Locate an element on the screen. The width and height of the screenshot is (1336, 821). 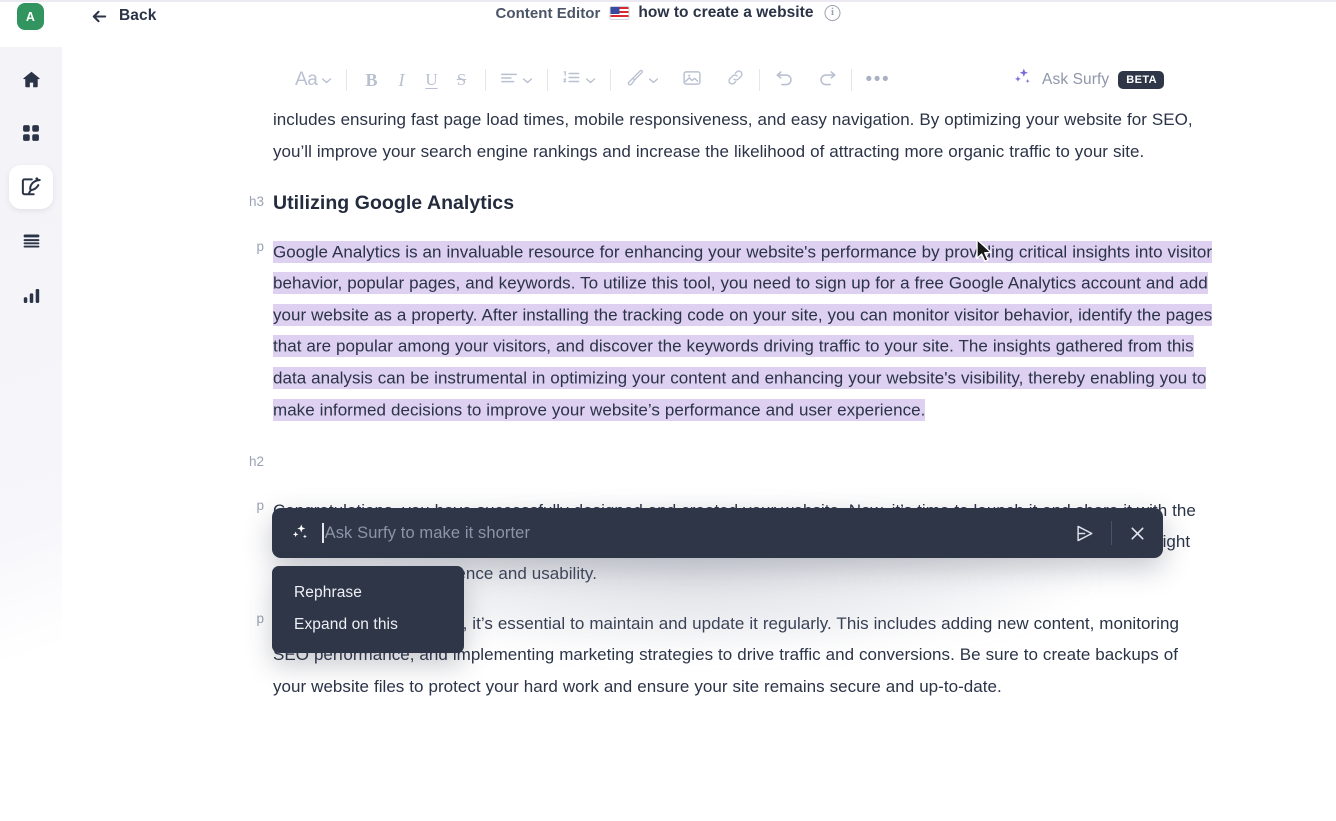
back-button: Back is located at coordinates (123, 16).